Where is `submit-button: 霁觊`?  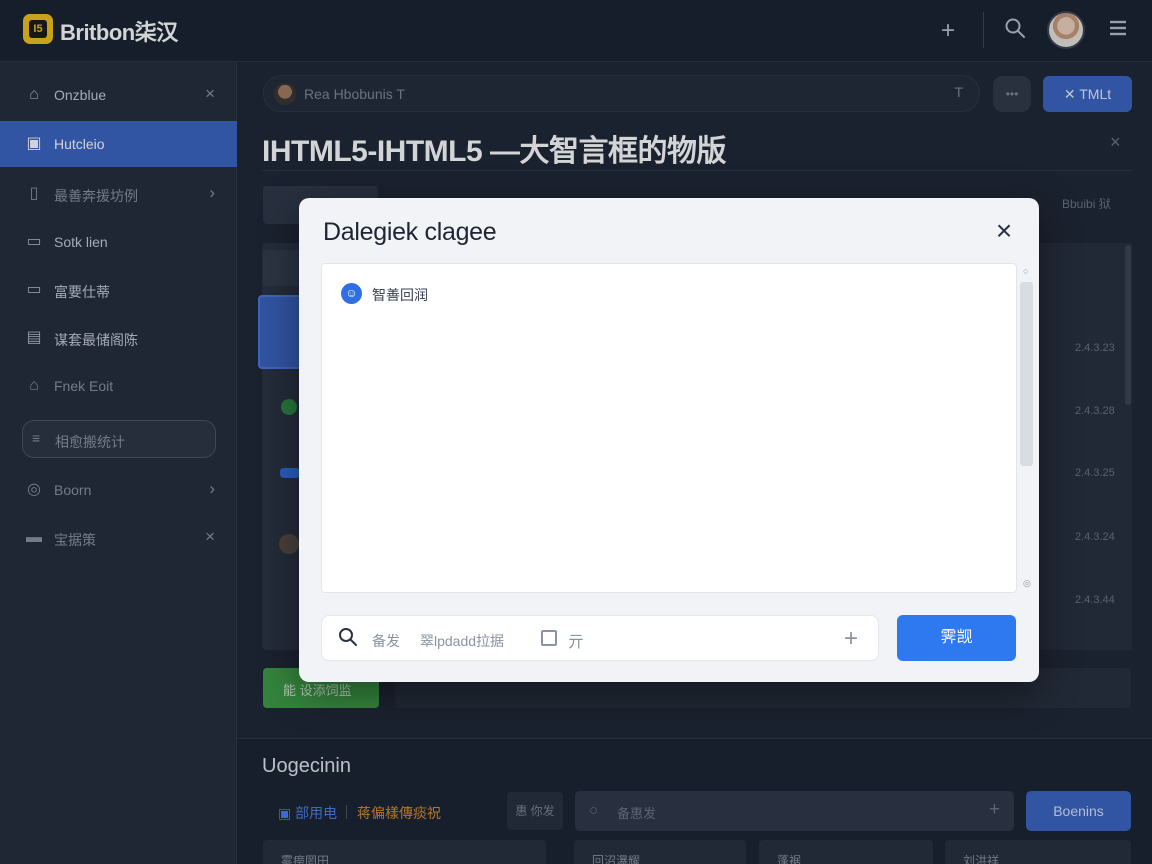
submit-button: 霁觊 is located at coordinates (956, 638).